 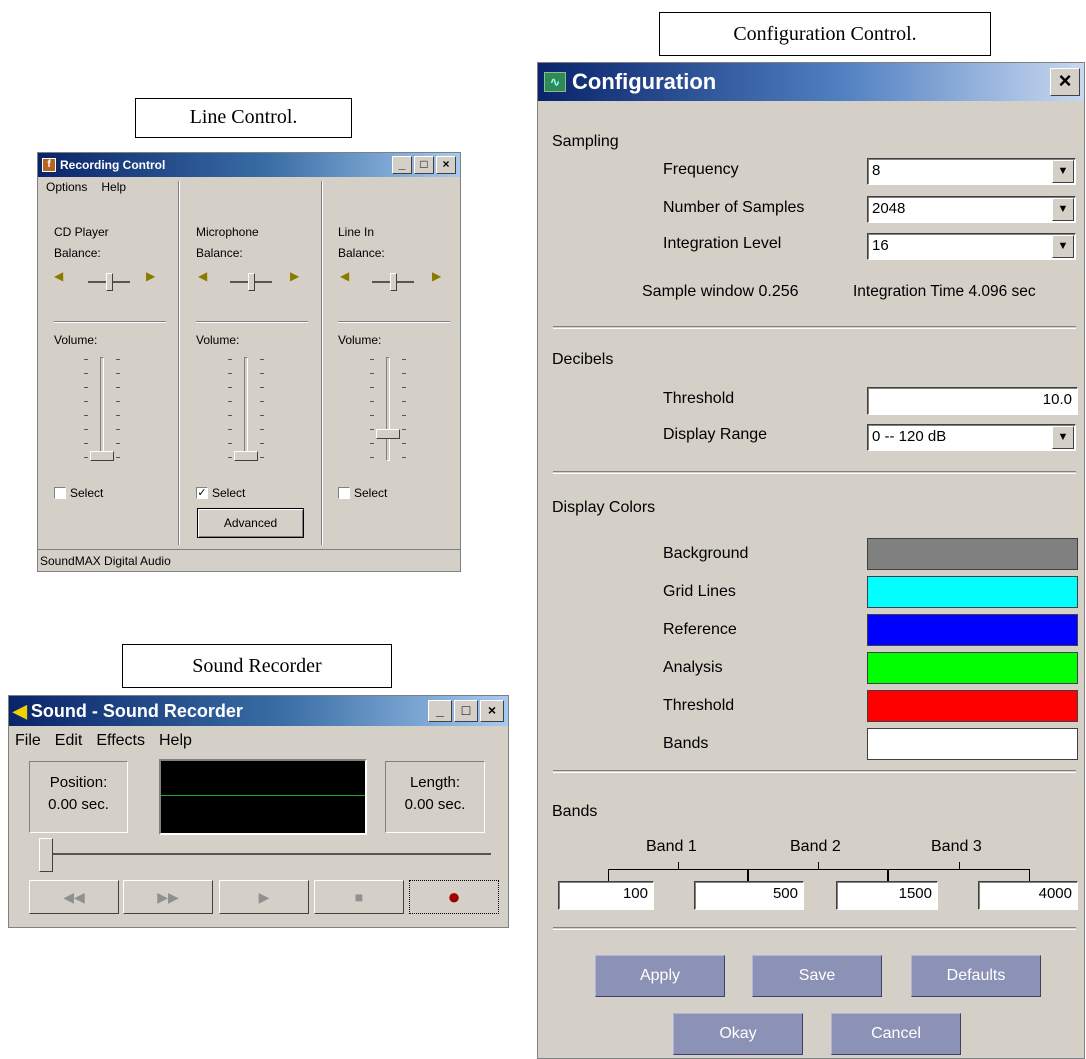 I want to click on seek-start-button: ◀◀, so click(x=74, y=897).